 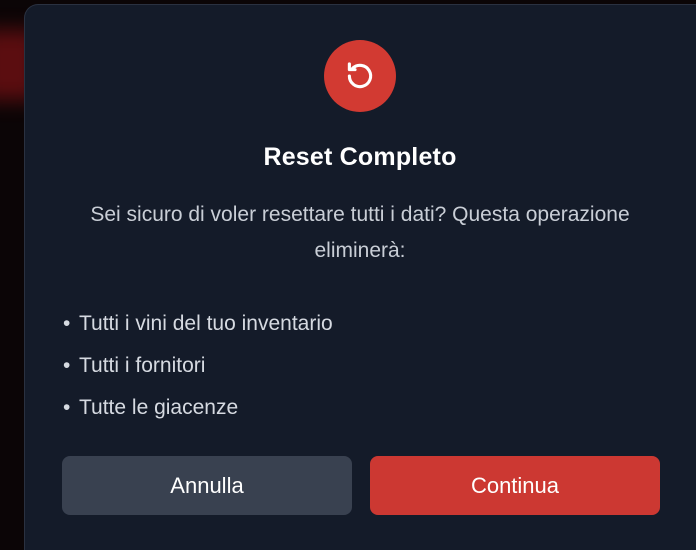 I want to click on cancel-button: Annulla, so click(x=207, y=485).